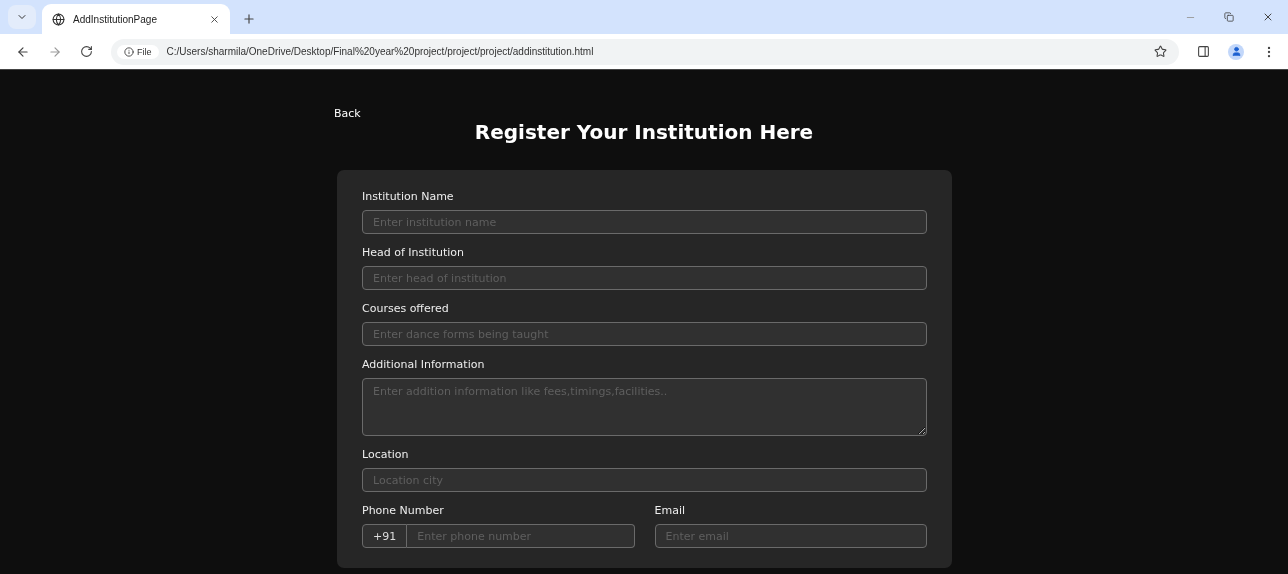 This screenshot has height=574, width=1288. I want to click on reload-button, so click(86, 51).